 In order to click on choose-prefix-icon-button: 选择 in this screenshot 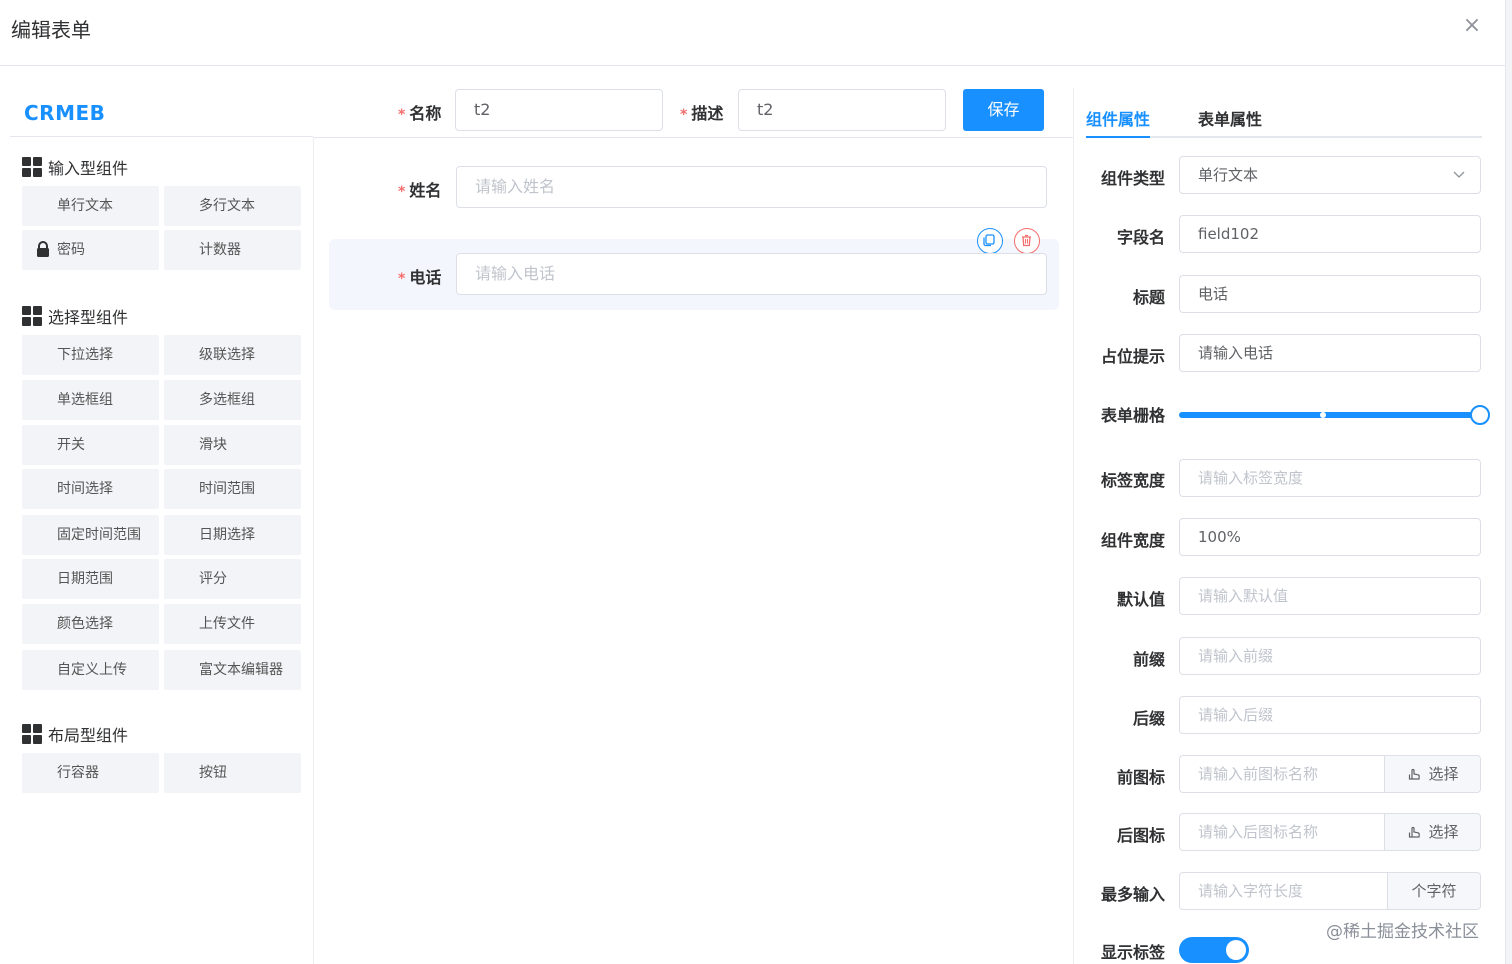, I will do `click(1432, 774)`.